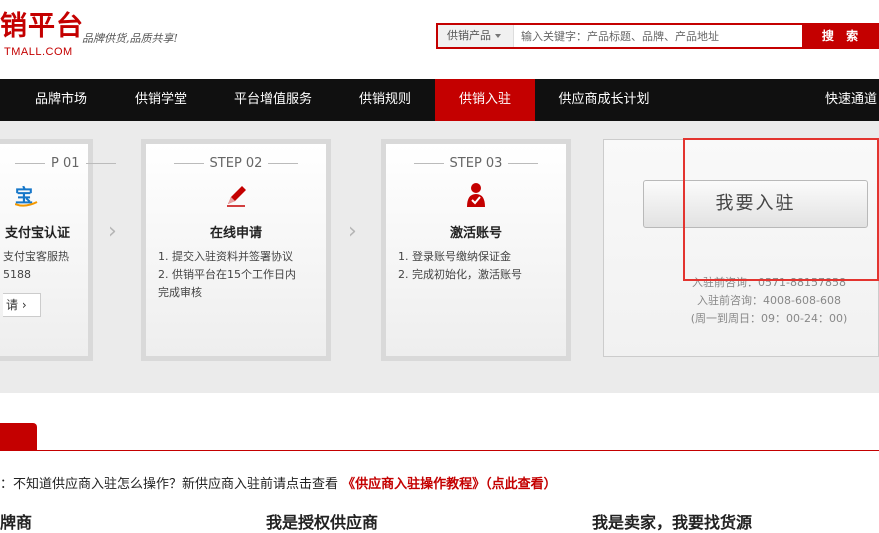 This screenshot has width=879, height=533. Describe the element at coordinates (449, 484) in the screenshot. I see `tutorial-link: 《供应商入驻操作教程》（点此查看）` at that location.